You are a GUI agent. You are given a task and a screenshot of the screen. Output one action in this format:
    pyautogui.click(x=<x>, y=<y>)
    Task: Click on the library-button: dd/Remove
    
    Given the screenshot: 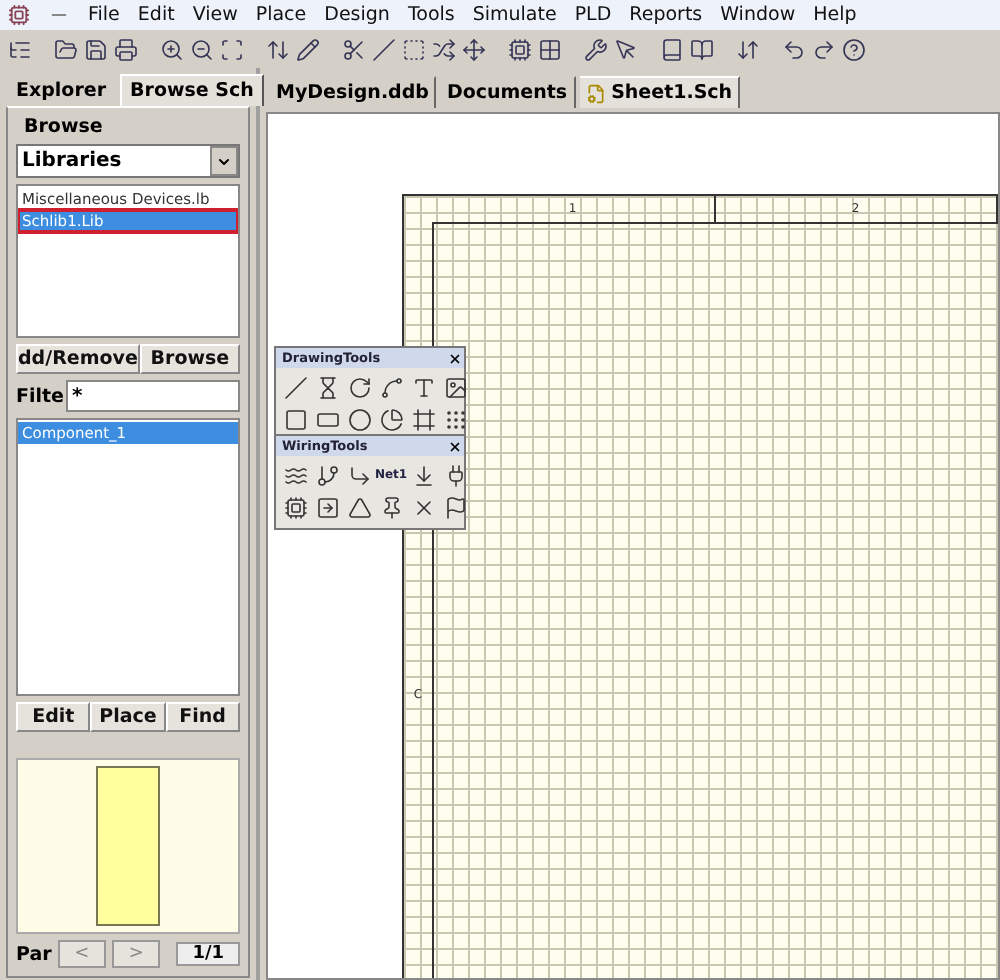 What is the action you would take?
    pyautogui.click(x=78, y=359)
    